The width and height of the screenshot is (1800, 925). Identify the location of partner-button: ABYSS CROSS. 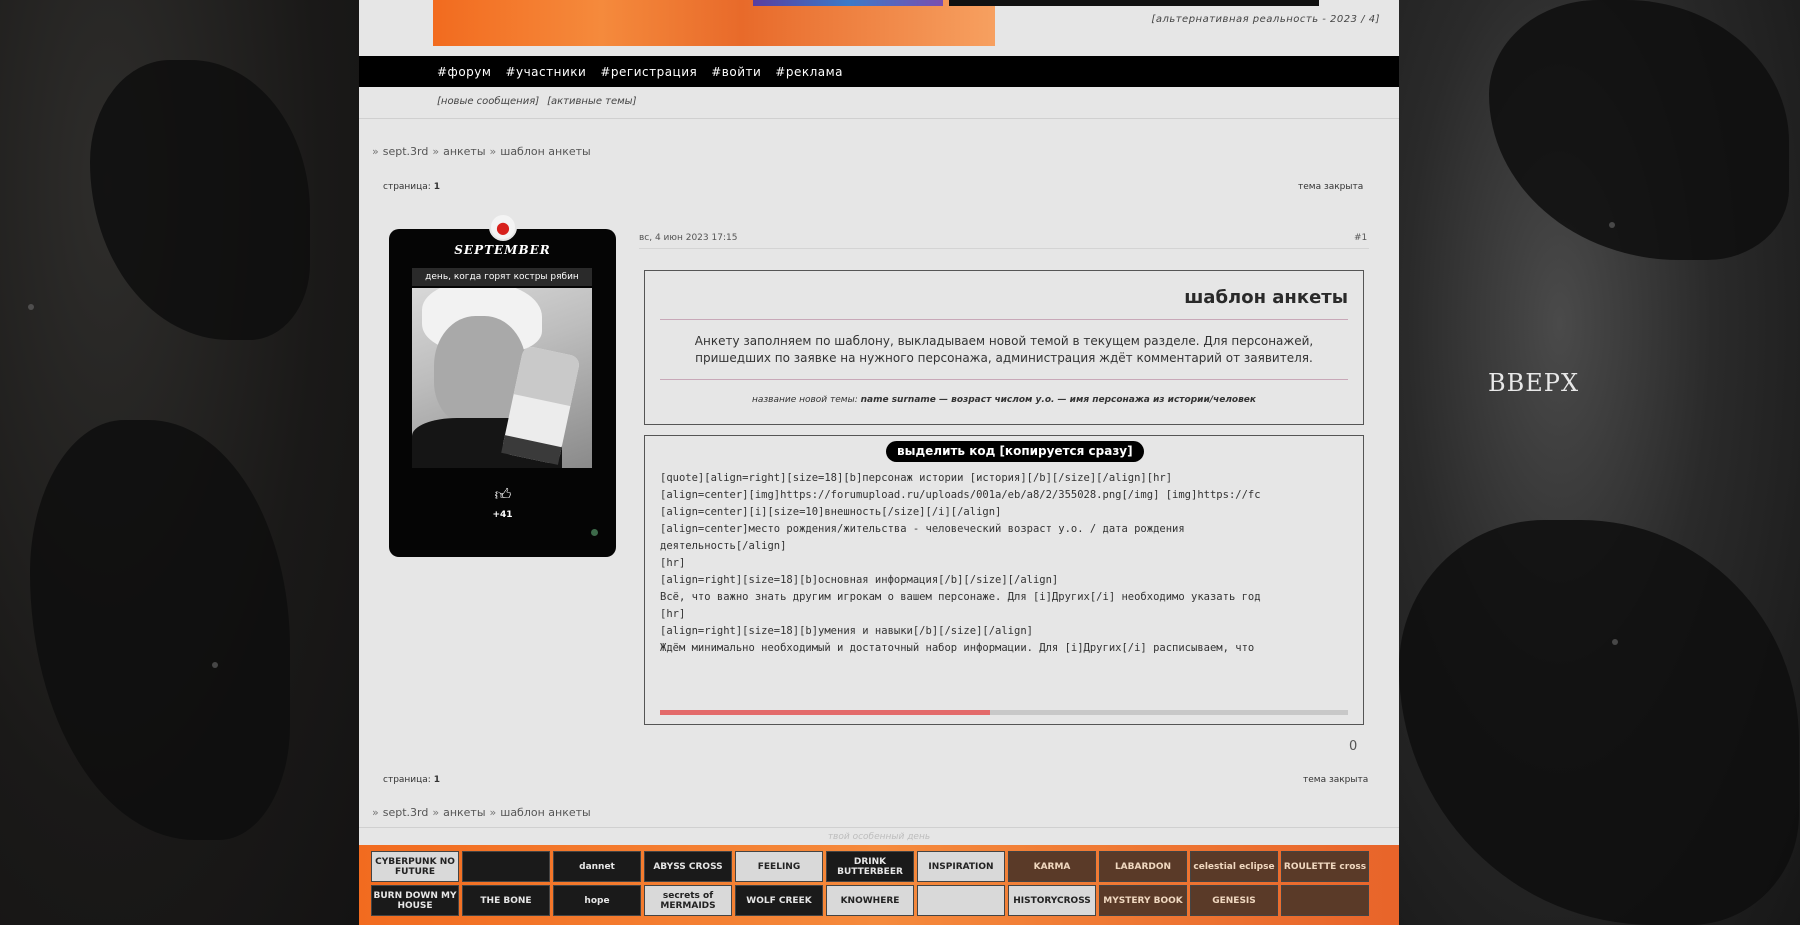
(688, 866).